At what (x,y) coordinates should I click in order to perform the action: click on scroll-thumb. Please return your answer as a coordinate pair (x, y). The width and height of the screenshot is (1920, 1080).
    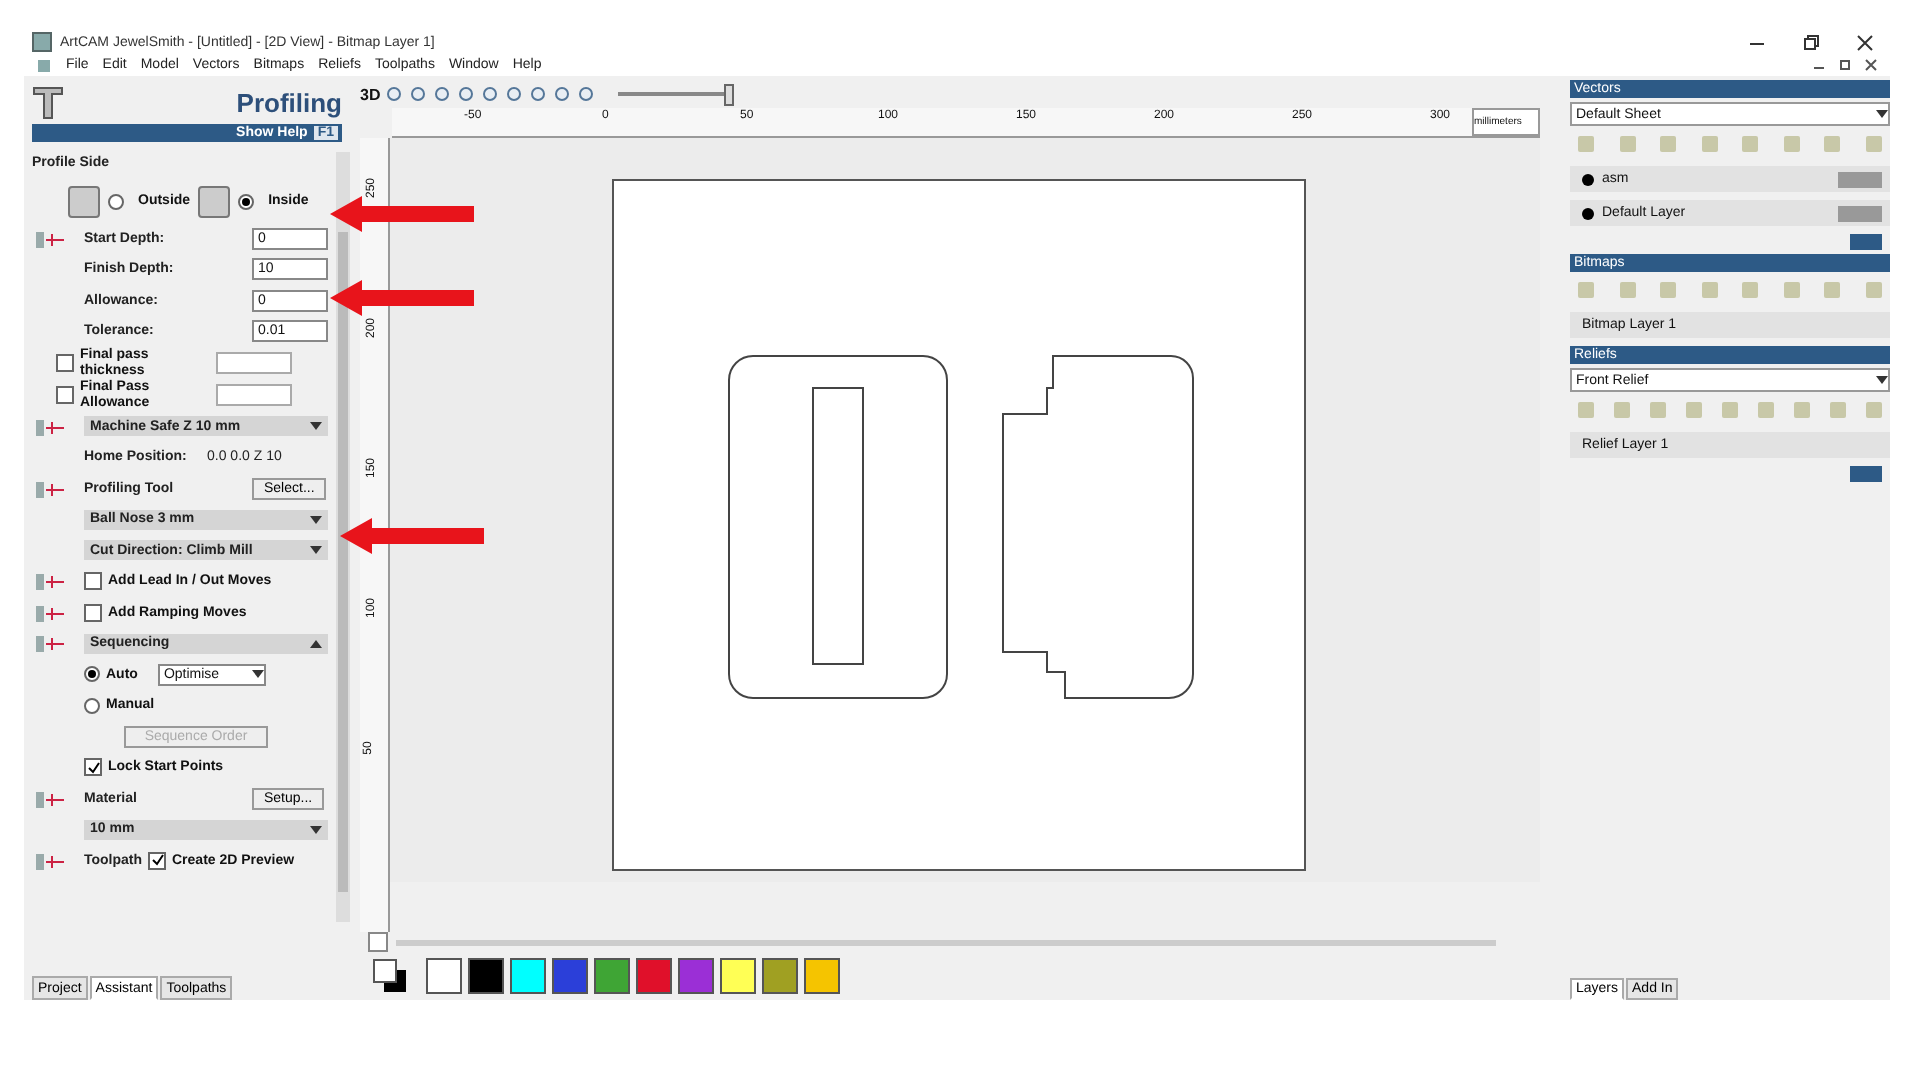
    Looking at the image, I should click on (343, 562).